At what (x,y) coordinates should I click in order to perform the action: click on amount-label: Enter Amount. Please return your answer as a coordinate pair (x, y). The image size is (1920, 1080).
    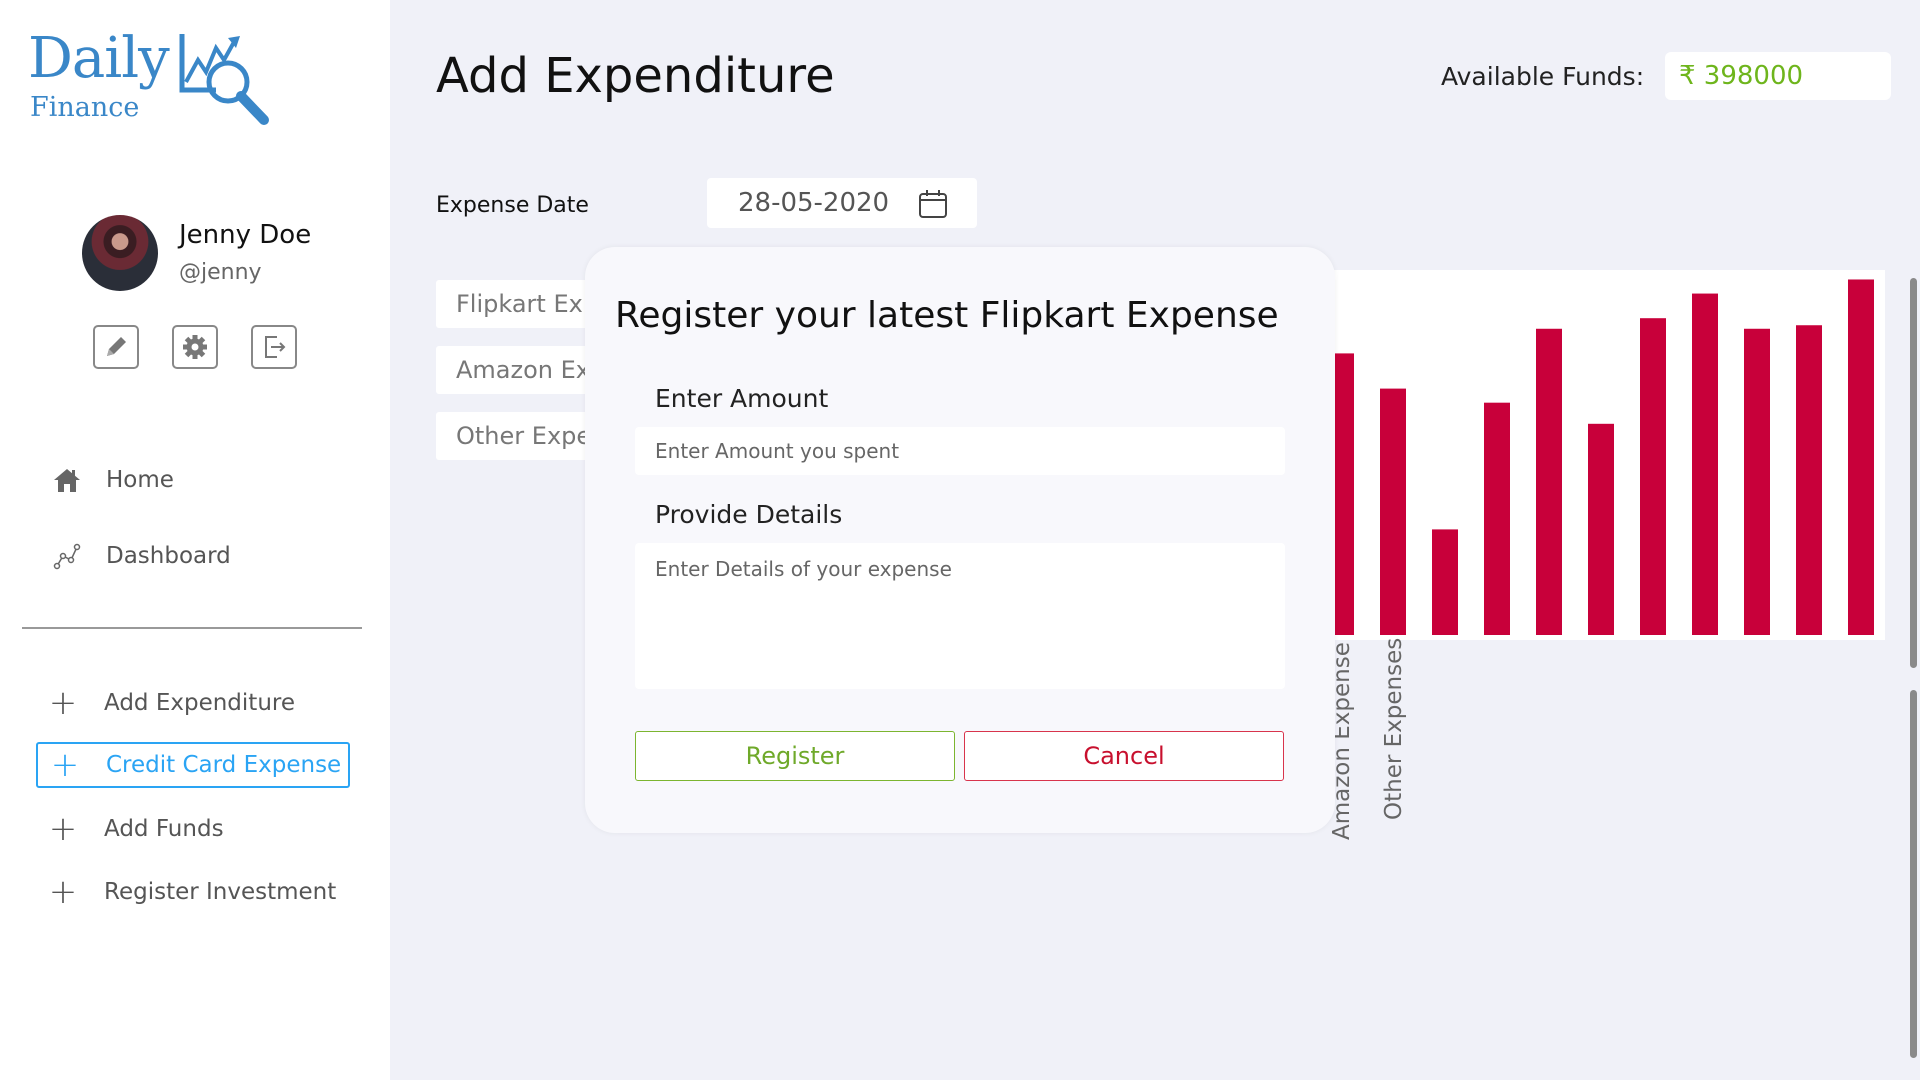
    Looking at the image, I should click on (742, 398).